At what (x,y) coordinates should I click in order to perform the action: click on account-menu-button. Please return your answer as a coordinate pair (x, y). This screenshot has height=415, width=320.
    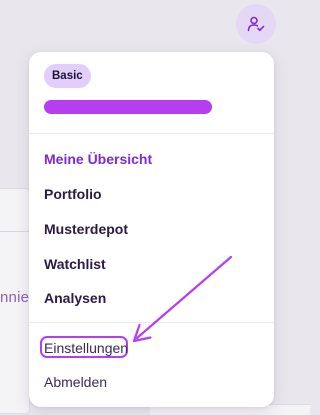
    Looking at the image, I should click on (256, 24).